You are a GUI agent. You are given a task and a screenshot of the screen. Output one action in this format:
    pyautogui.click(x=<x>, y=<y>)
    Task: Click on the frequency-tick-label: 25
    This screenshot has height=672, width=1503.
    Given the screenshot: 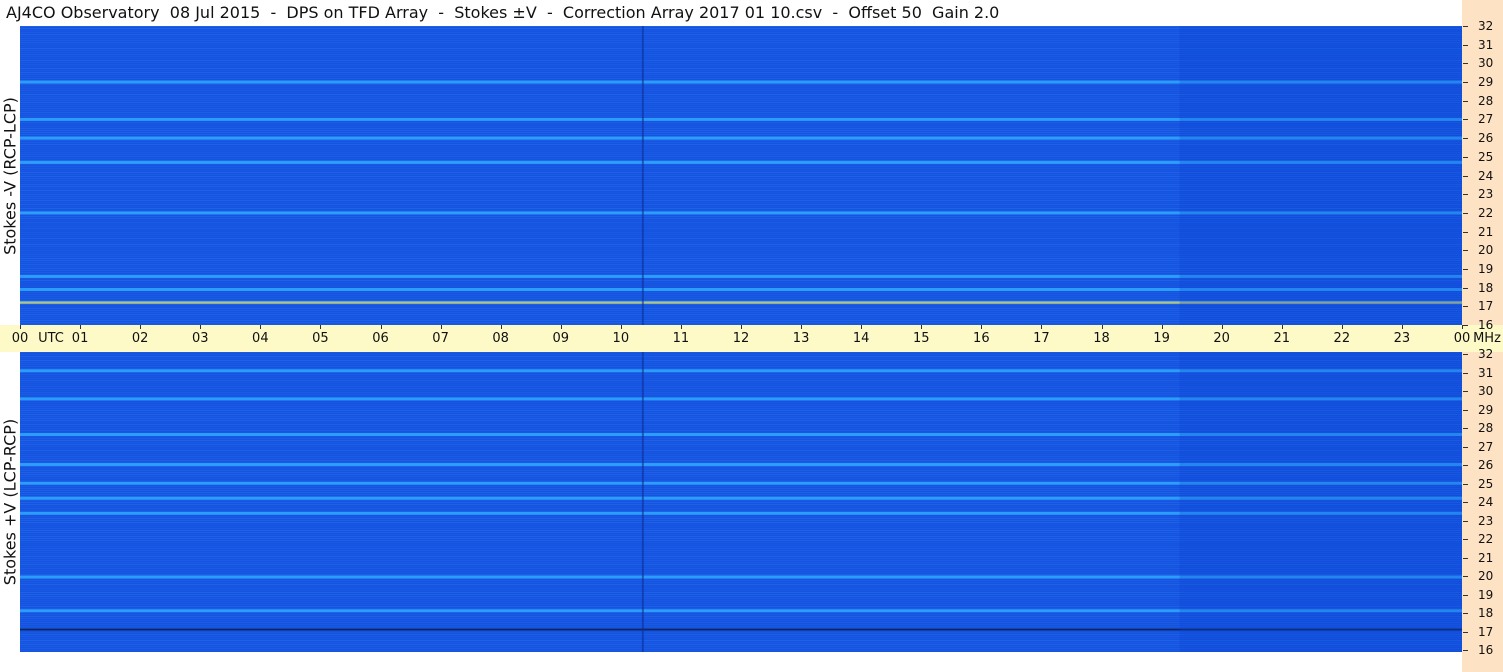 What is the action you would take?
    pyautogui.click(x=1486, y=483)
    